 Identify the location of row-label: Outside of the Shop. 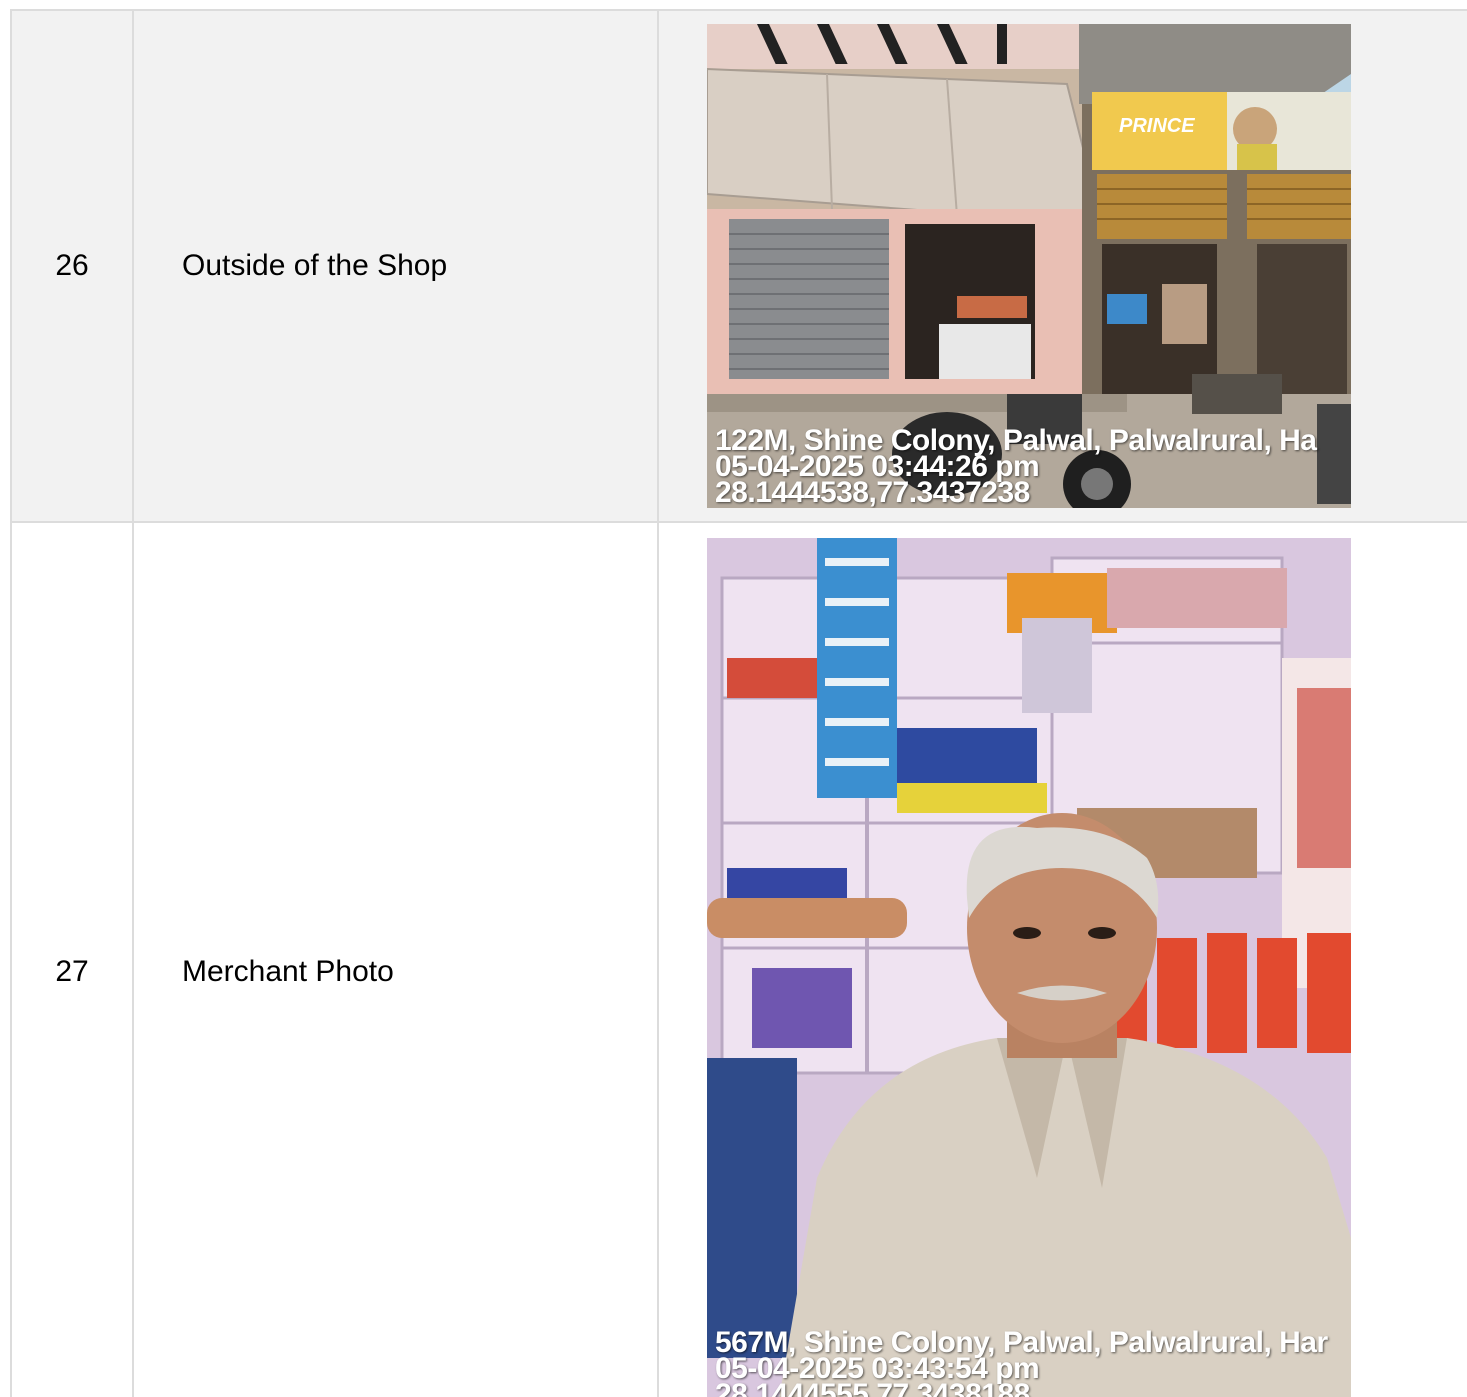
(395, 266).